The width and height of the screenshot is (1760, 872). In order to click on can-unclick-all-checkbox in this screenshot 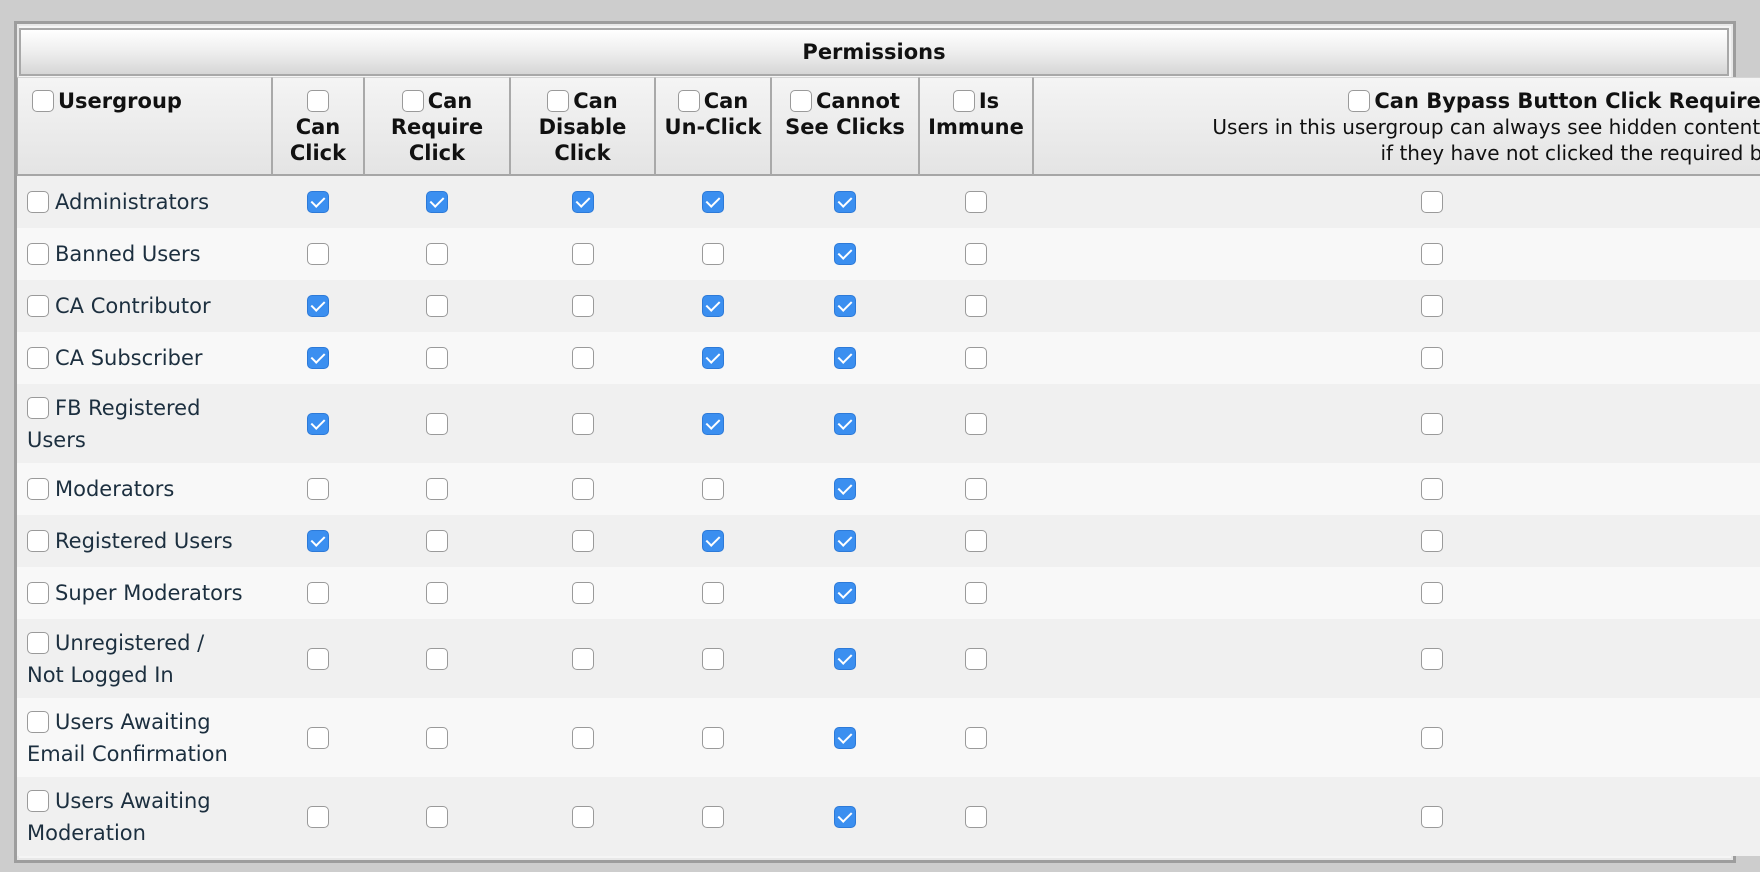, I will do `click(688, 101)`.